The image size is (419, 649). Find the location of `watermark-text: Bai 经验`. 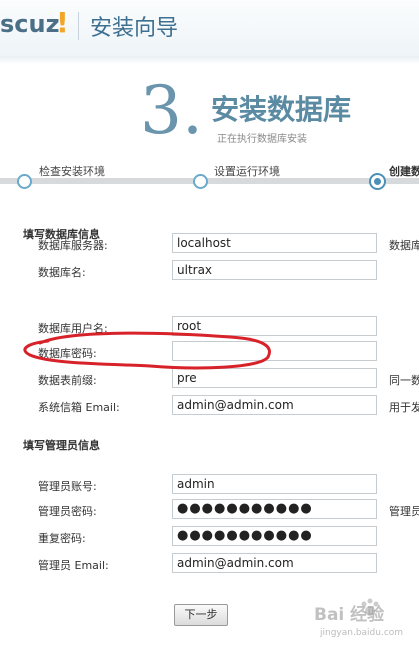

watermark-text: Bai 经验 is located at coordinates (349, 615).